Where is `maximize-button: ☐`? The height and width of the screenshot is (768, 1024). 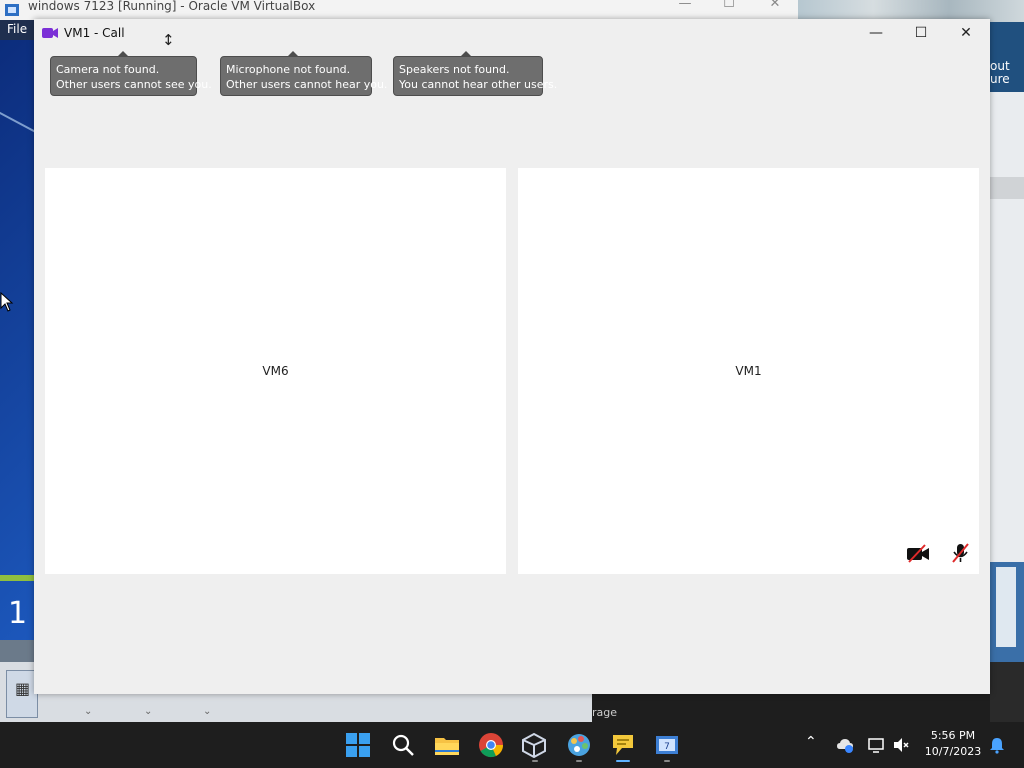 maximize-button: ☐ is located at coordinates (921, 33).